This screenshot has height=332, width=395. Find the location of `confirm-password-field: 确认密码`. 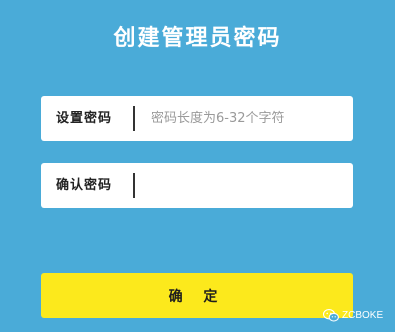

confirm-password-field: 确认密码 is located at coordinates (198, 185).